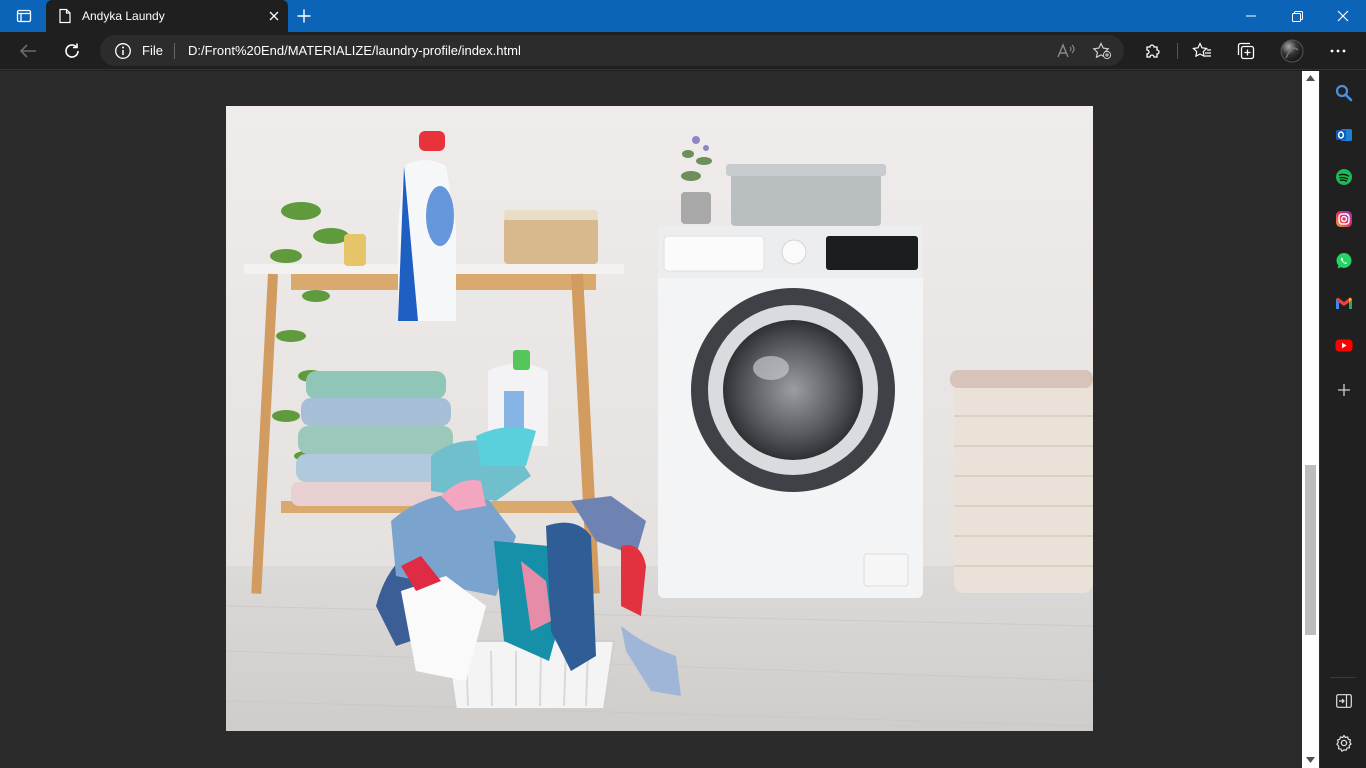 The width and height of the screenshot is (1366, 768). I want to click on gmail-icon, so click(1344, 303).